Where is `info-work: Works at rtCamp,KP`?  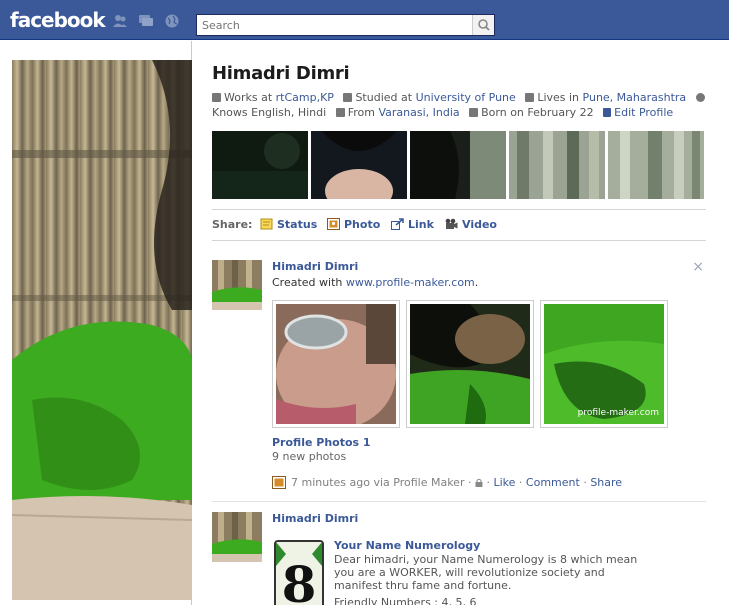
info-work: Works at rtCamp,KP is located at coordinates (273, 97).